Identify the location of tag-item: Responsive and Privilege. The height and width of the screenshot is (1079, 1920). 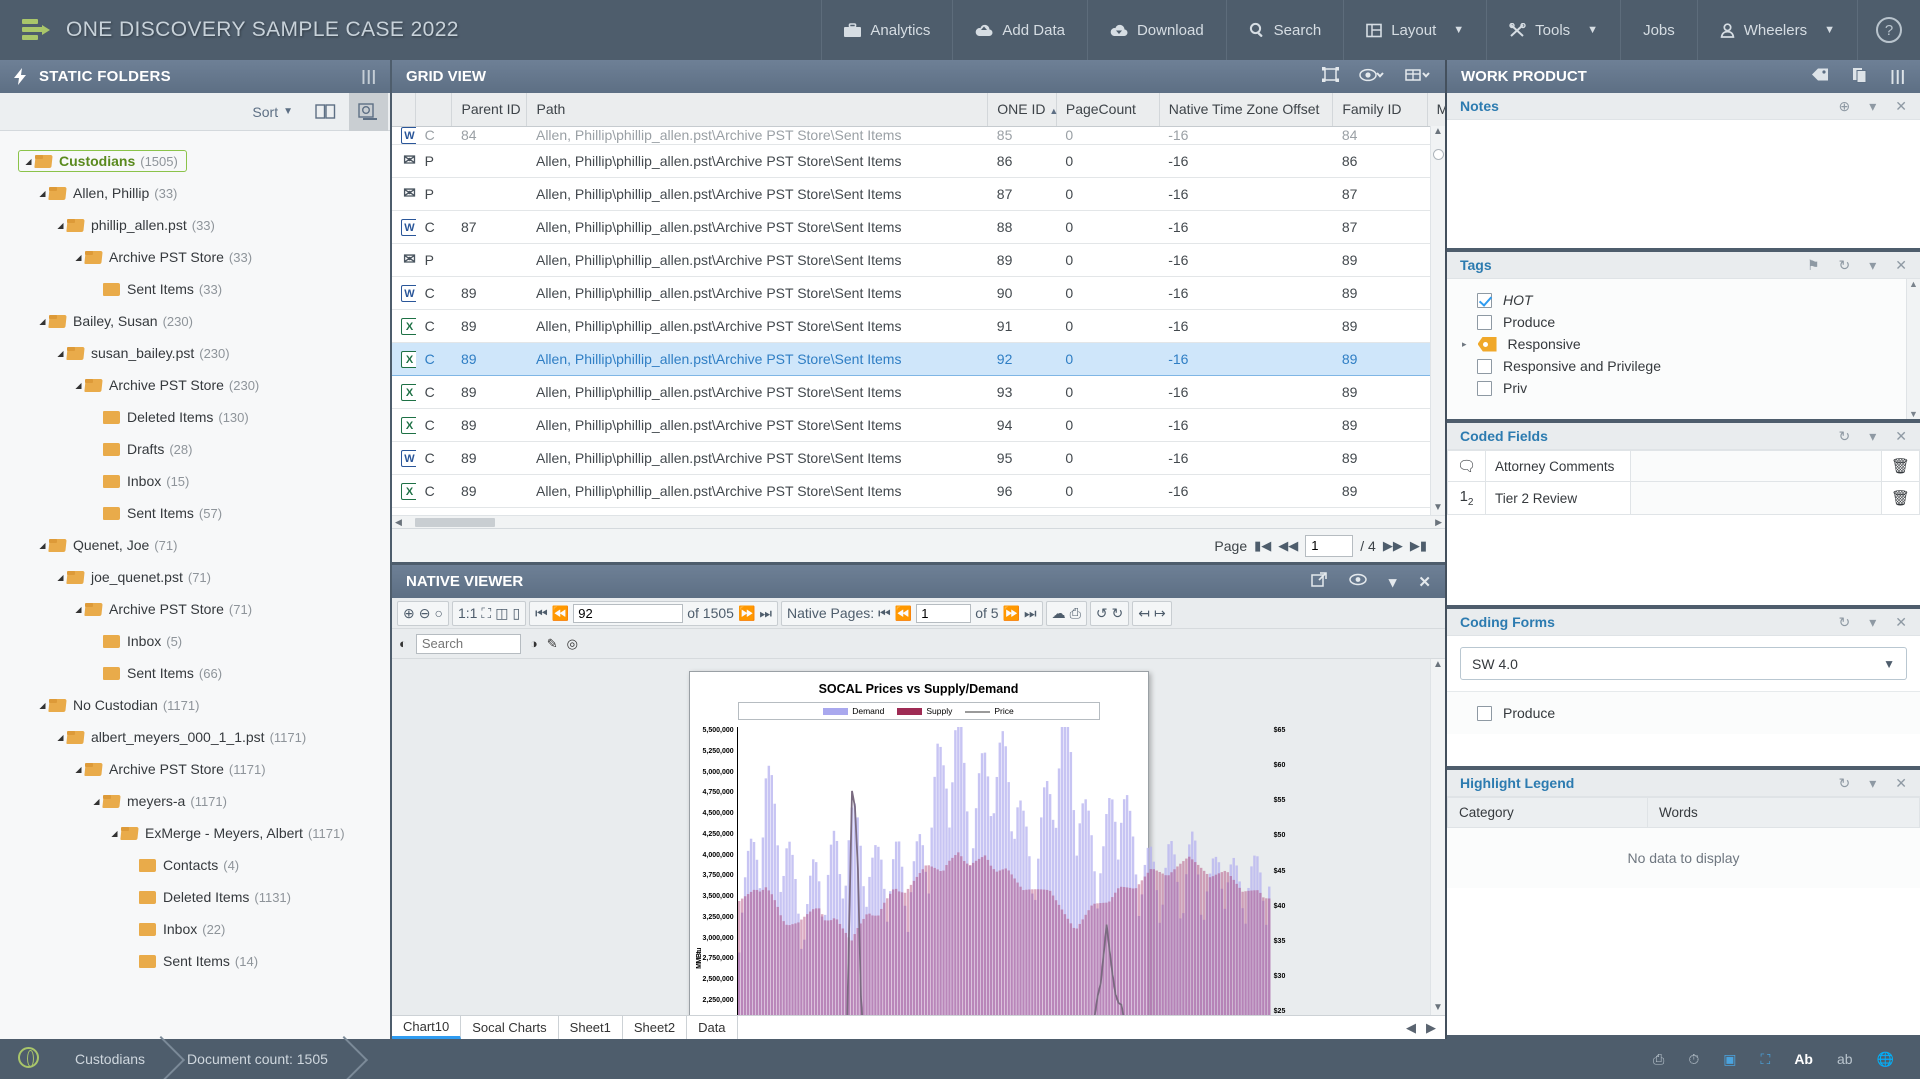
(1683, 366).